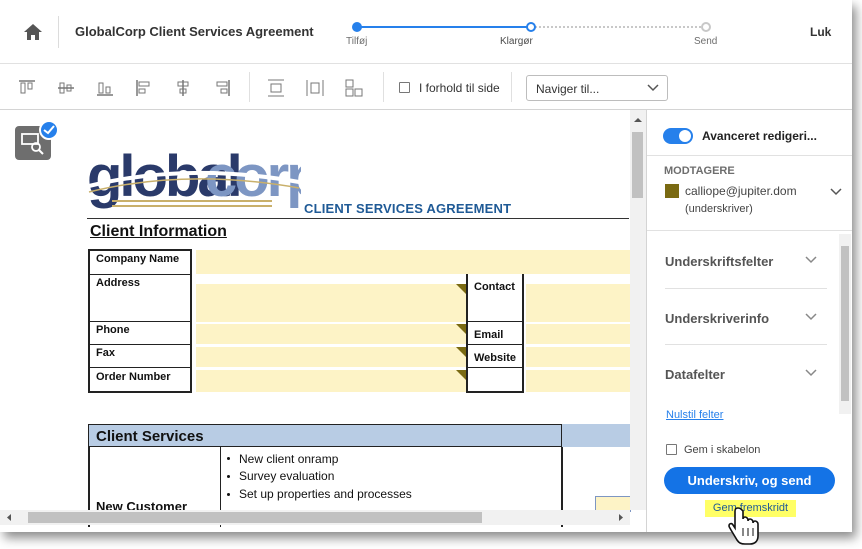  What do you see at coordinates (699, 171) in the screenshot?
I see `recipients-heading: MODTAGERE` at bounding box center [699, 171].